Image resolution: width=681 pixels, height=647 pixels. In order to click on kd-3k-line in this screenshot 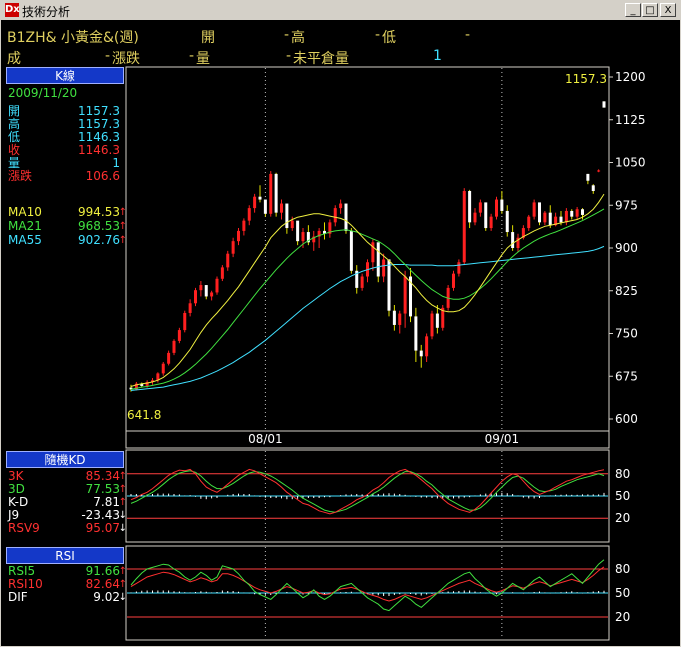, I will do `click(367, 491)`.